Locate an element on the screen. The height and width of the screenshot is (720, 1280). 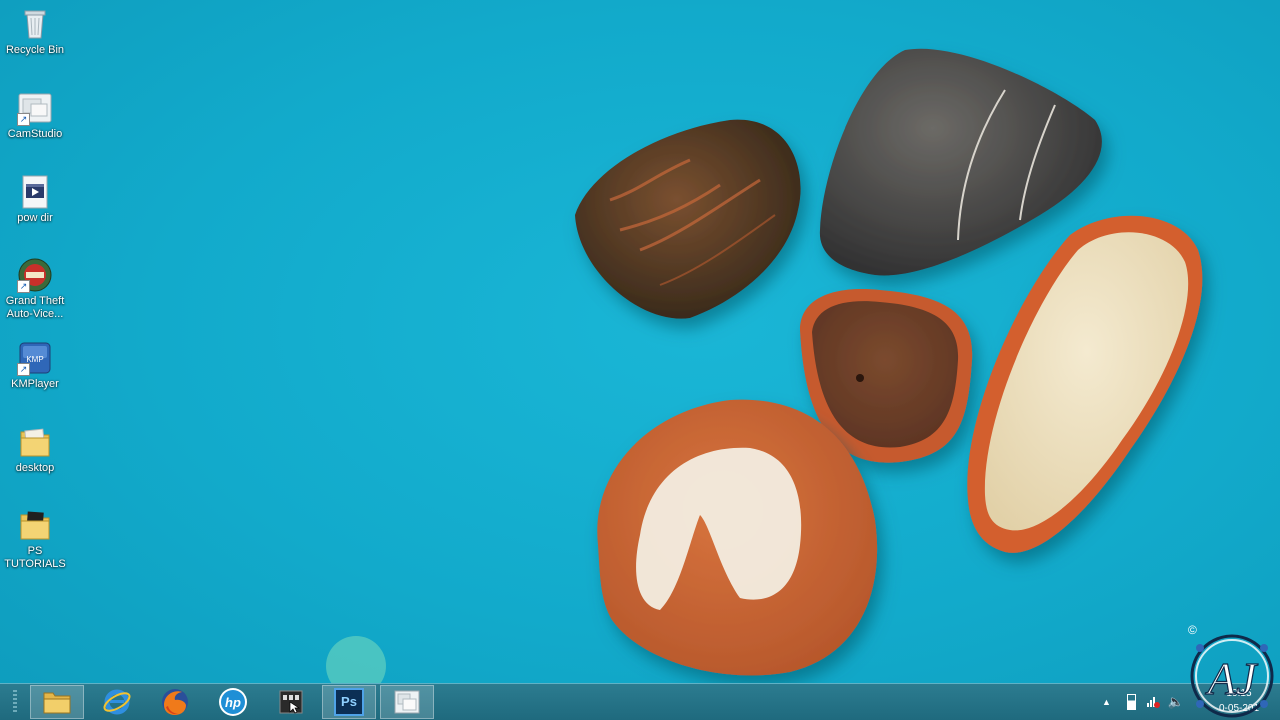
desktop-icon-desktop-folder: desktop is located at coordinates (35, 449).